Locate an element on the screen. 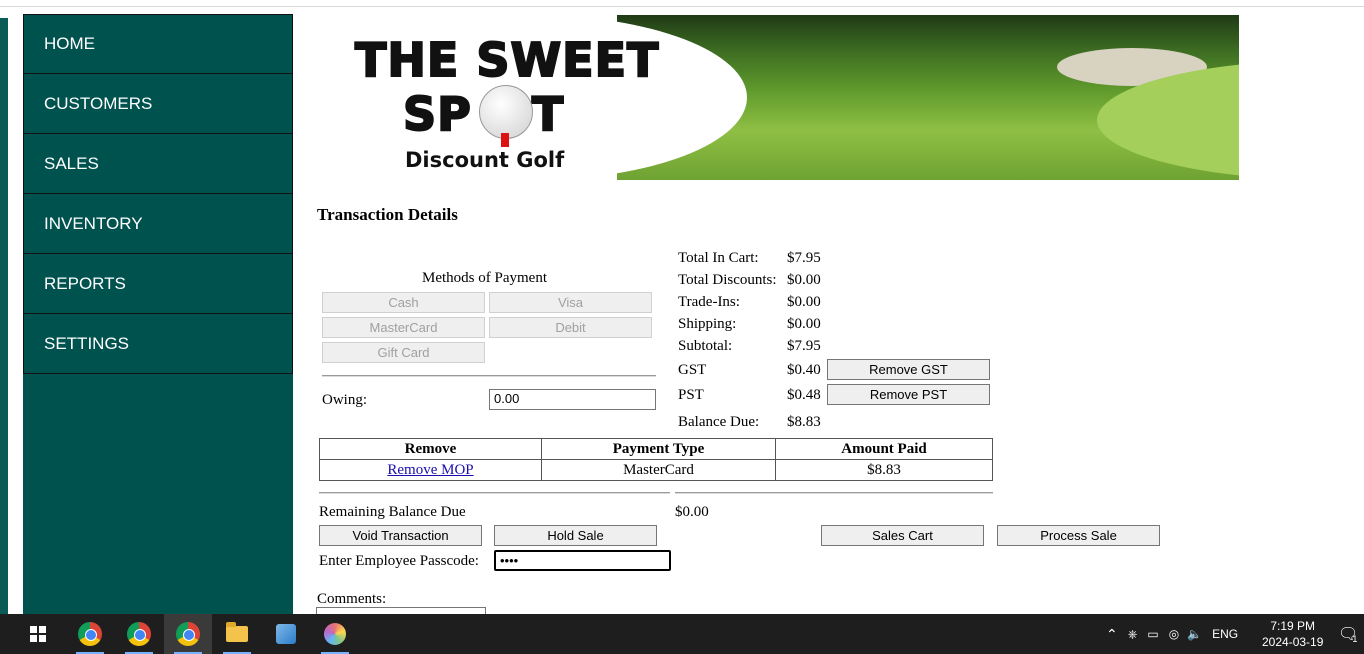  subtotal-label: Subtotal: is located at coordinates (705, 346).